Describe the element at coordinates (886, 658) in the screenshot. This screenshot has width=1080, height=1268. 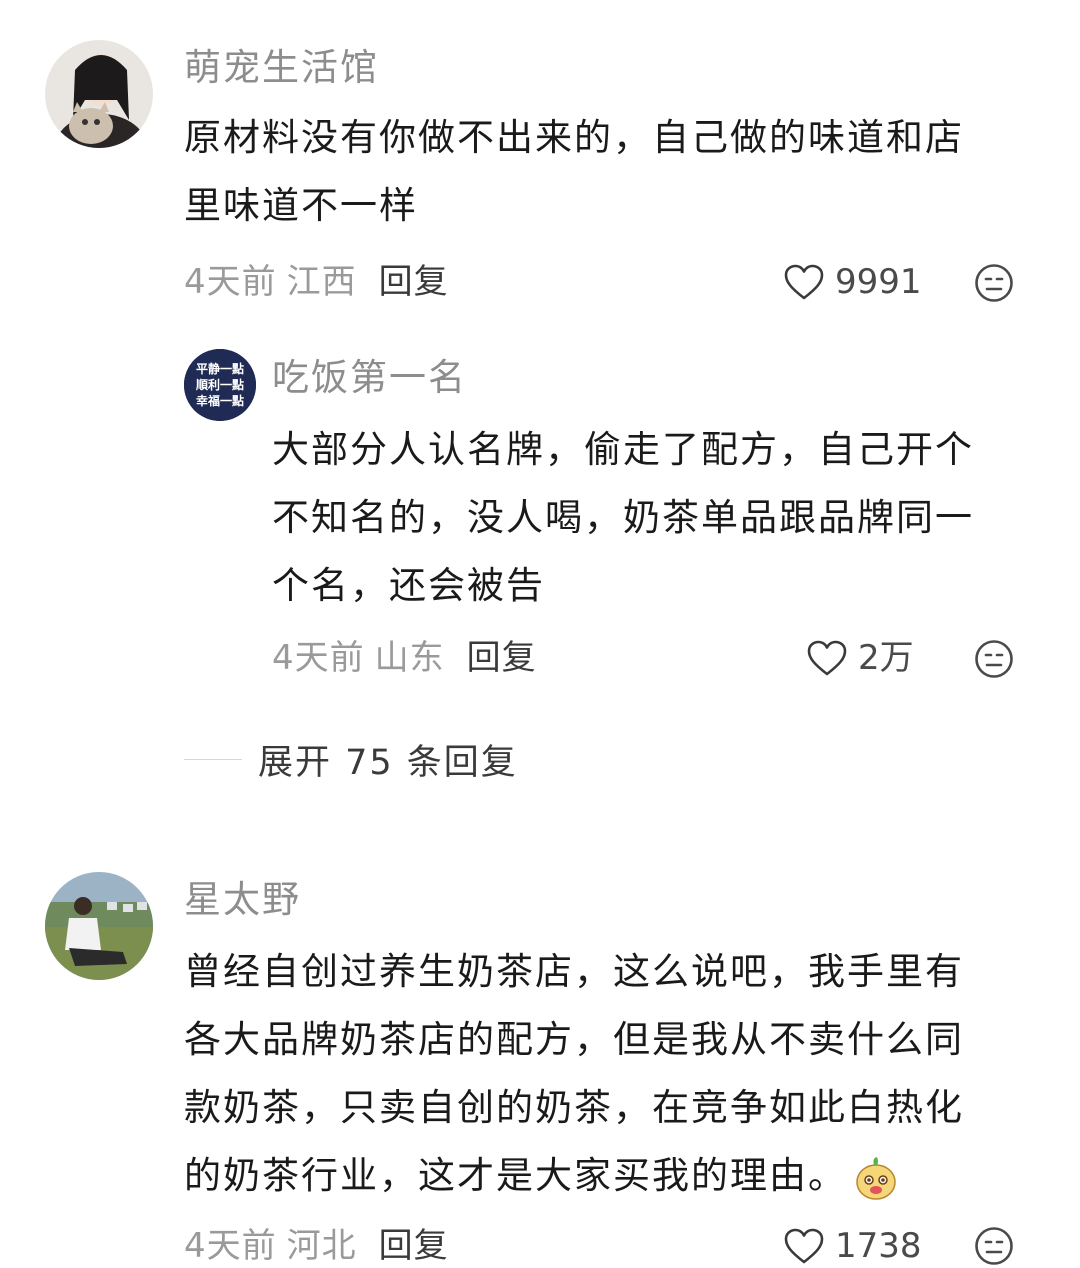
I see `like-count: 2万` at that location.